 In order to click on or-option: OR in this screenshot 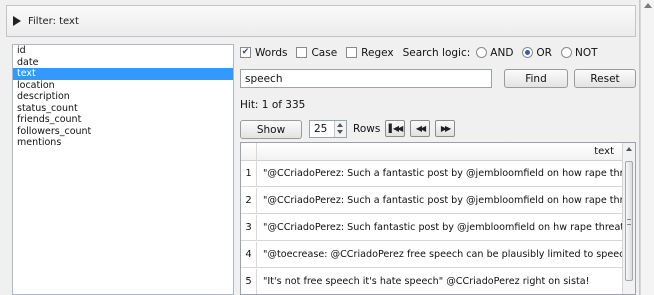, I will do `click(537, 53)`.